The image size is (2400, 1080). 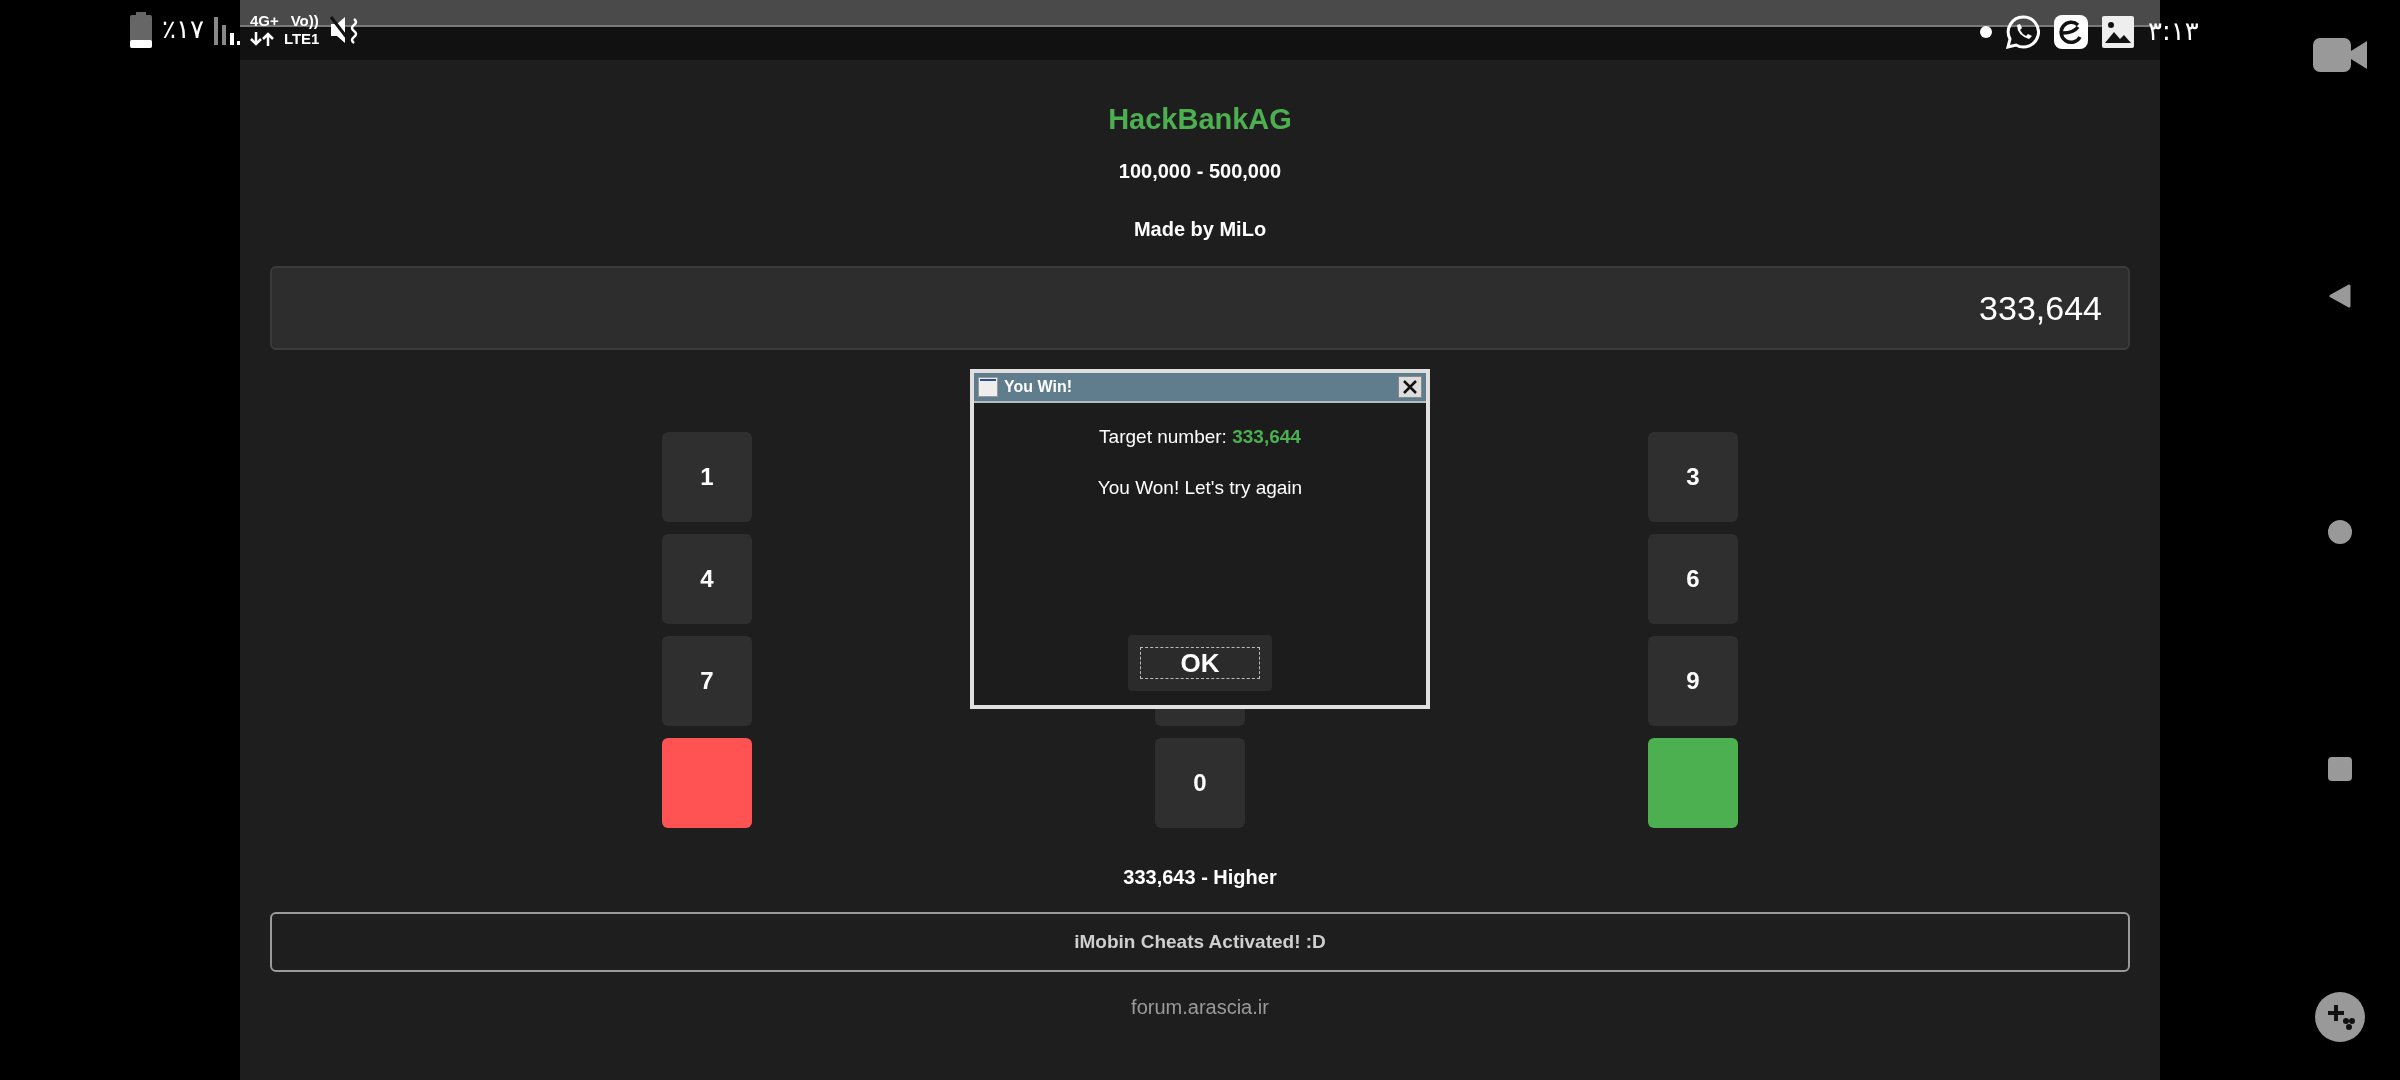 What do you see at coordinates (1200, 437) in the screenshot?
I see `target-number-text: Target number: 333,644` at bounding box center [1200, 437].